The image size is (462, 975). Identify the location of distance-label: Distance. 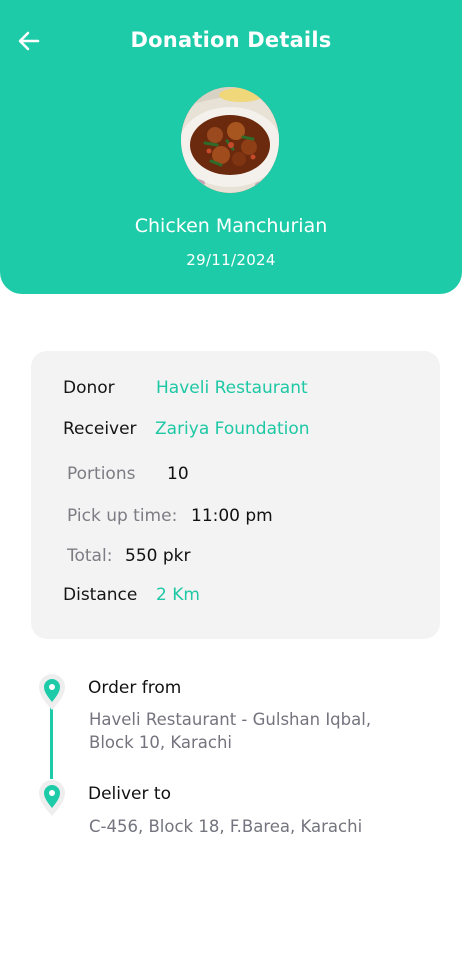
(100, 595).